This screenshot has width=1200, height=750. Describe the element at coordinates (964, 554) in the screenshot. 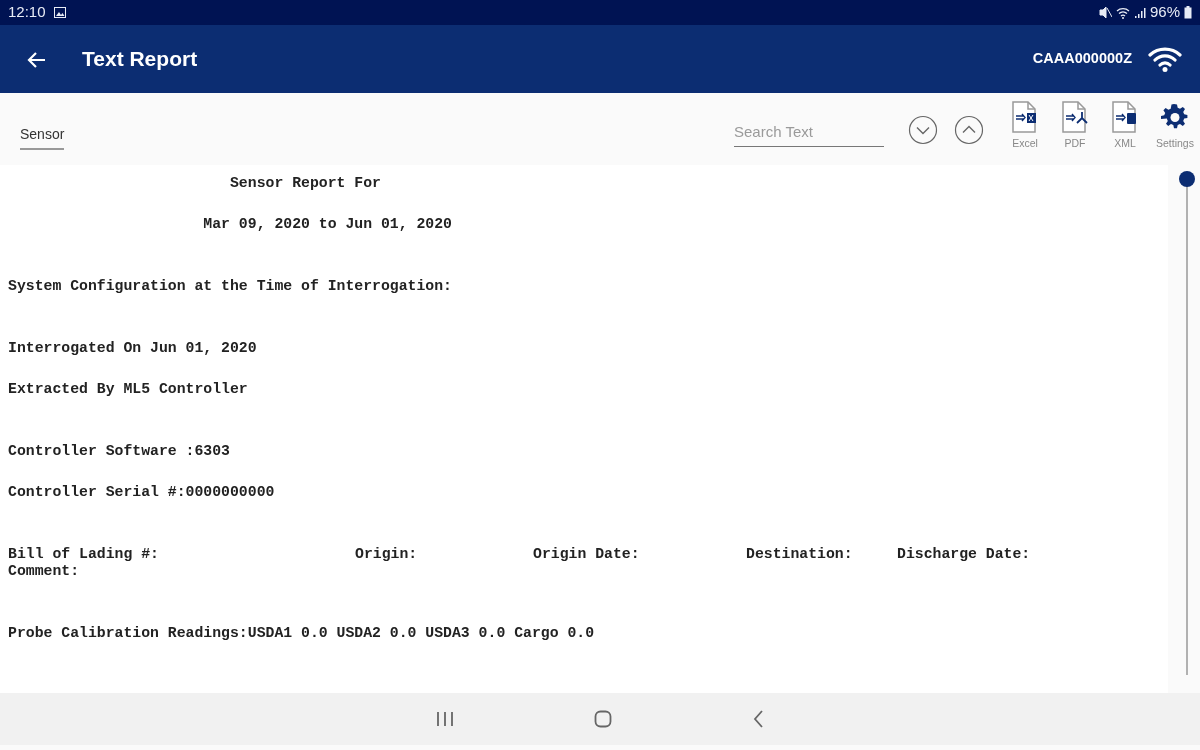

I see `report-field-label: Discharge Date:` at that location.